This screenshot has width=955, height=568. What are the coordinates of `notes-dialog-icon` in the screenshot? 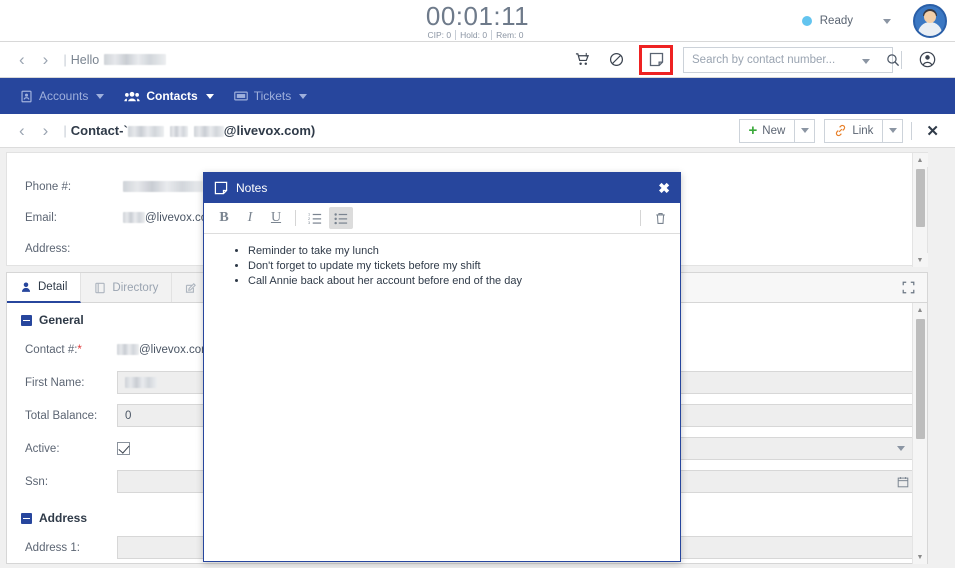 It's located at (221, 188).